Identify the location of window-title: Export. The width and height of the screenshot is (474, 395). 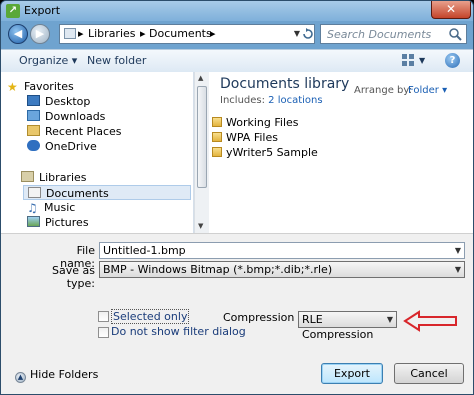
(42, 10).